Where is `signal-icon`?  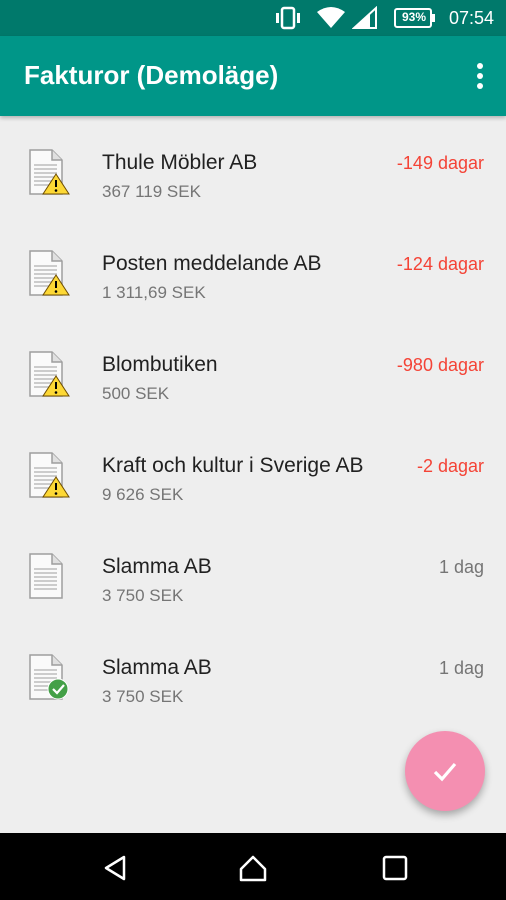 signal-icon is located at coordinates (364, 17).